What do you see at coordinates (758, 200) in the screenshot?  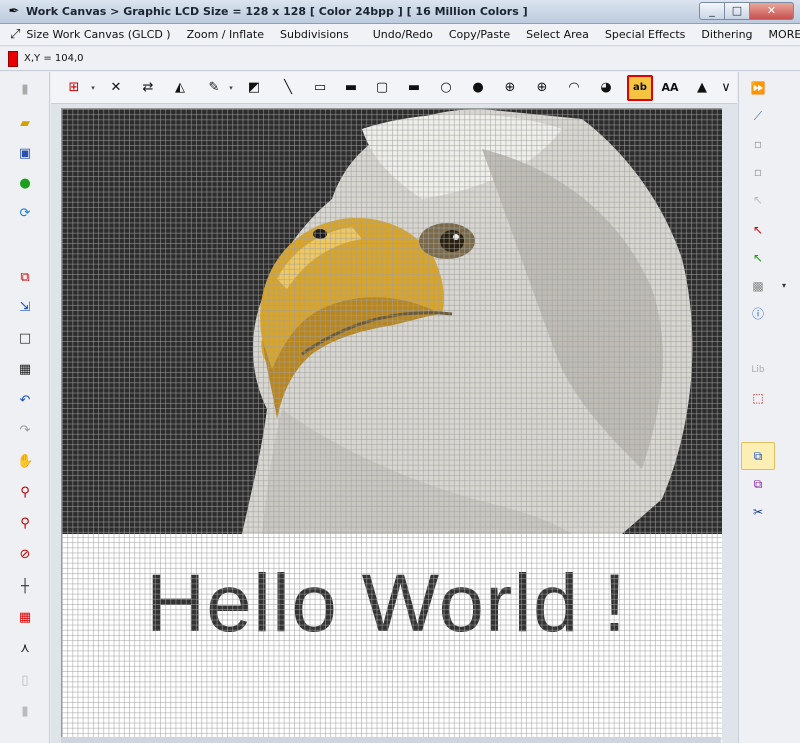 I see `pointer-icon: ↖` at bounding box center [758, 200].